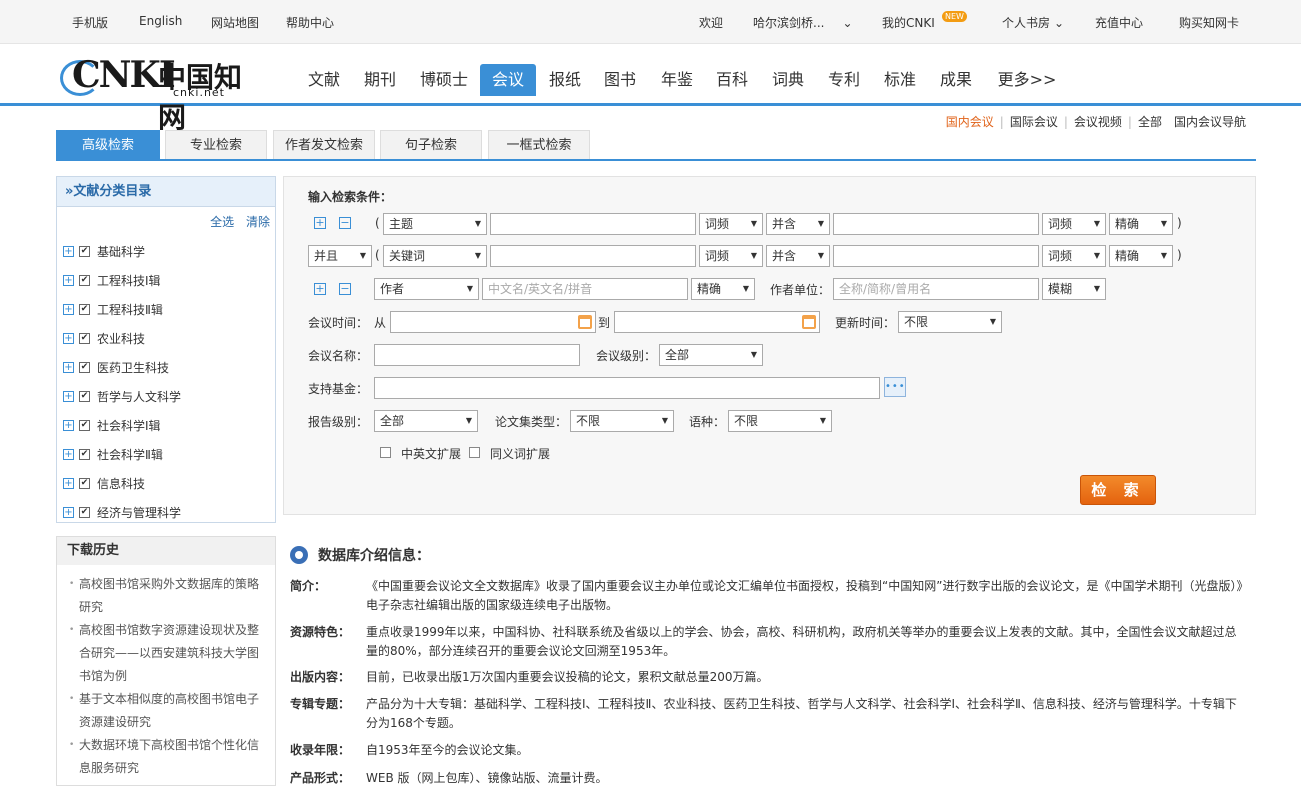 The width and height of the screenshot is (1301, 788). What do you see at coordinates (1150, 122) in the screenshot?
I see `subnav-item: 全部` at bounding box center [1150, 122].